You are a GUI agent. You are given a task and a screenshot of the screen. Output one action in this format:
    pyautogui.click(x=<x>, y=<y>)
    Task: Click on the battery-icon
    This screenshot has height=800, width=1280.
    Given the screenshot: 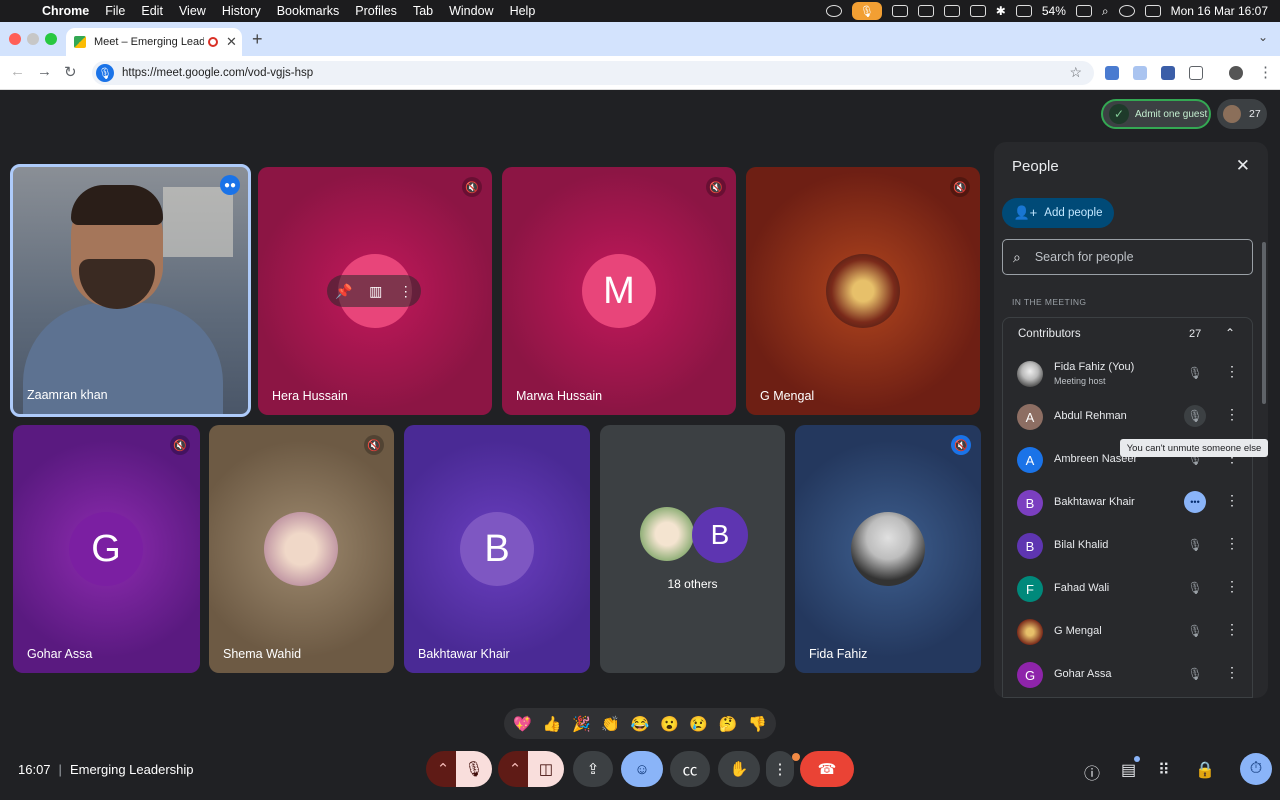 What is the action you would take?
    pyautogui.click(x=1083, y=11)
    